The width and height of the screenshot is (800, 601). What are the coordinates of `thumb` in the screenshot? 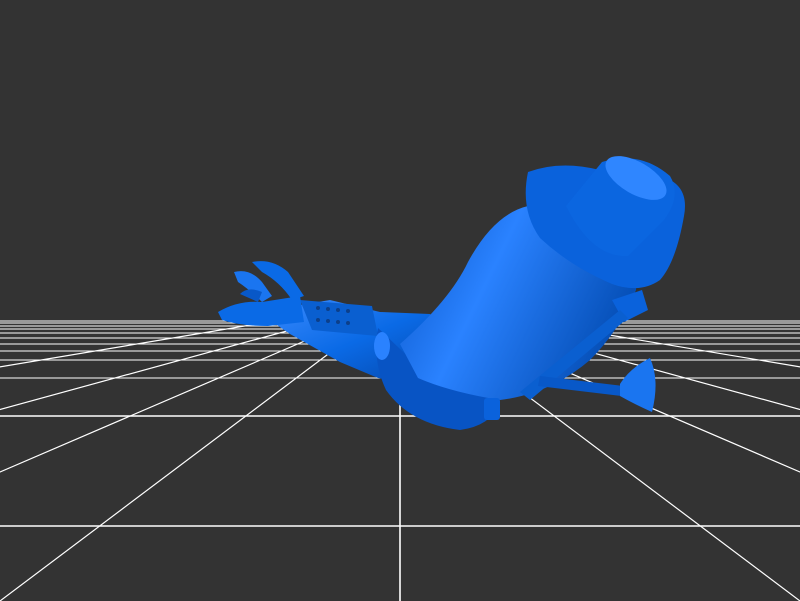 It's located at (251, 295).